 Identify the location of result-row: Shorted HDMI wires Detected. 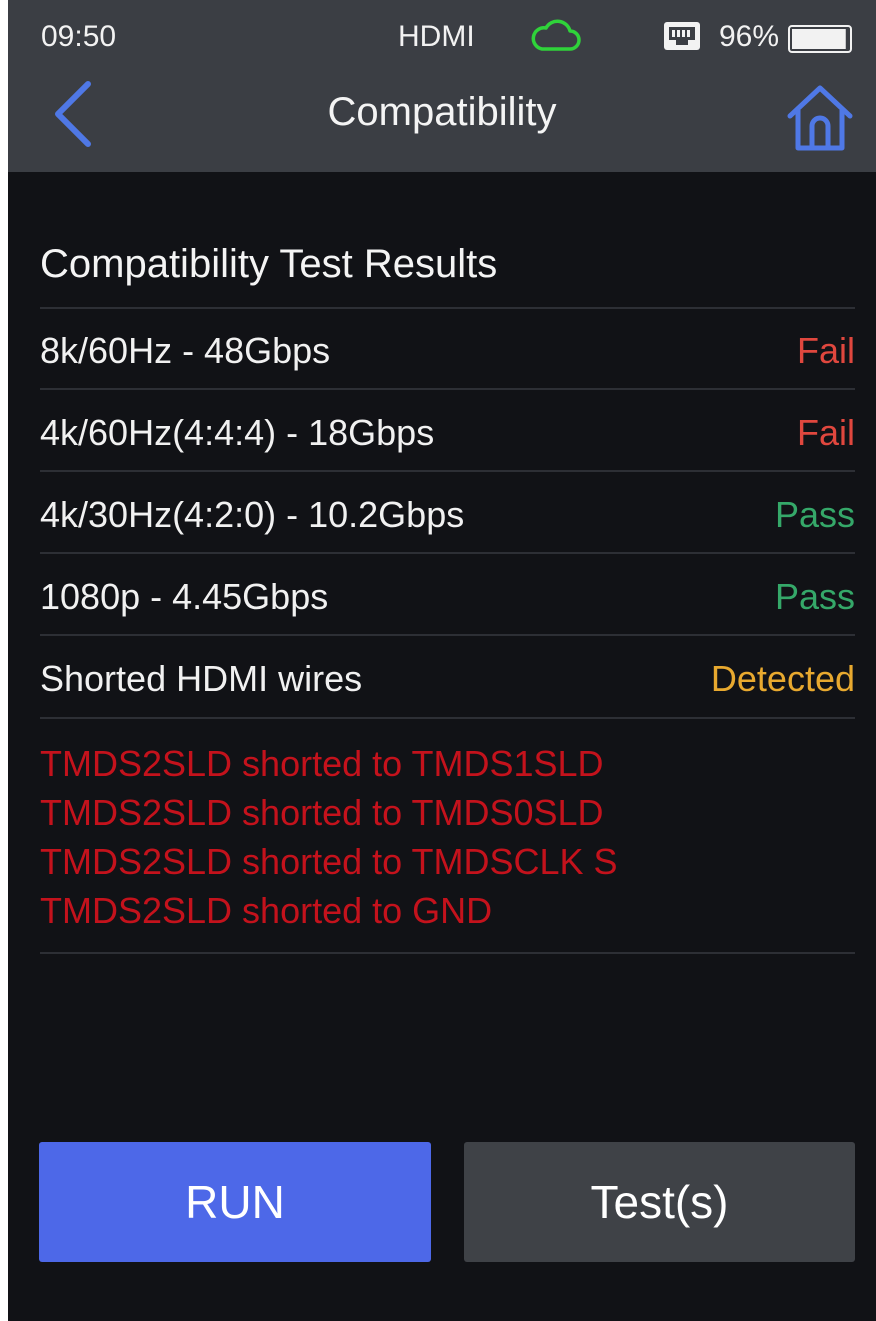
(447, 676).